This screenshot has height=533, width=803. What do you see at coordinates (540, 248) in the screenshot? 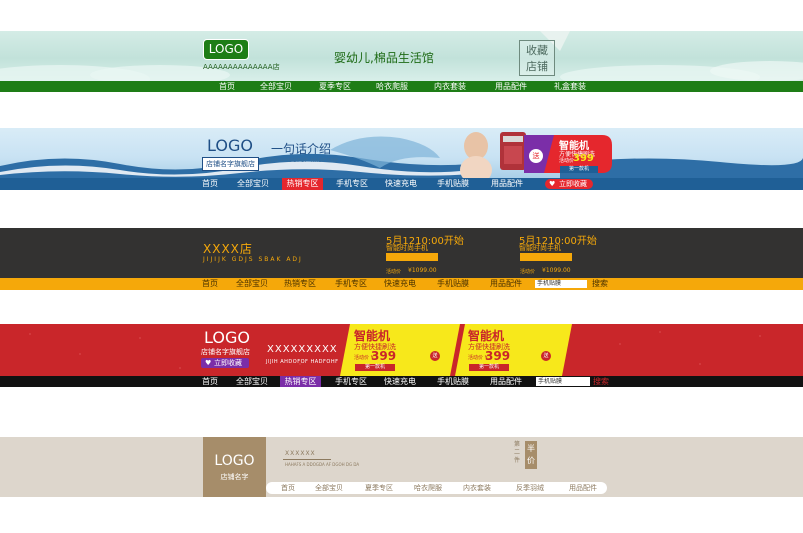
I see `promo-2-desc: 智能时尚手机` at bounding box center [540, 248].